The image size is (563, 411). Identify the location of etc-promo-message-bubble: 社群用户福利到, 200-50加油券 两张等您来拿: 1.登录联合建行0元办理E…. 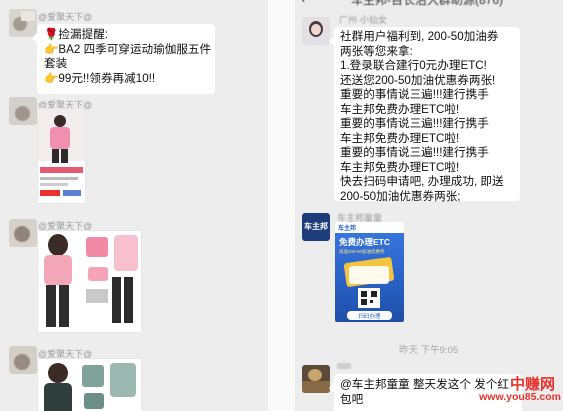
(424, 115).